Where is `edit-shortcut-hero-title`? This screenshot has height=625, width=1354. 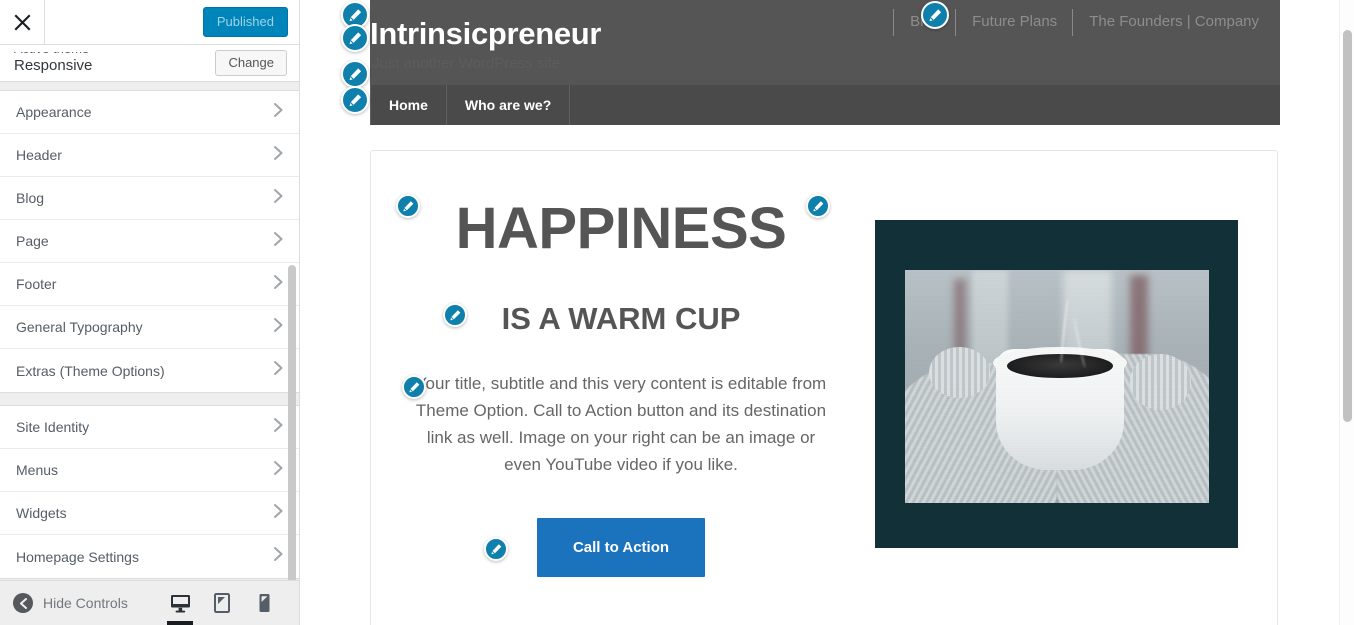
edit-shortcut-hero-title is located at coordinates (408, 206).